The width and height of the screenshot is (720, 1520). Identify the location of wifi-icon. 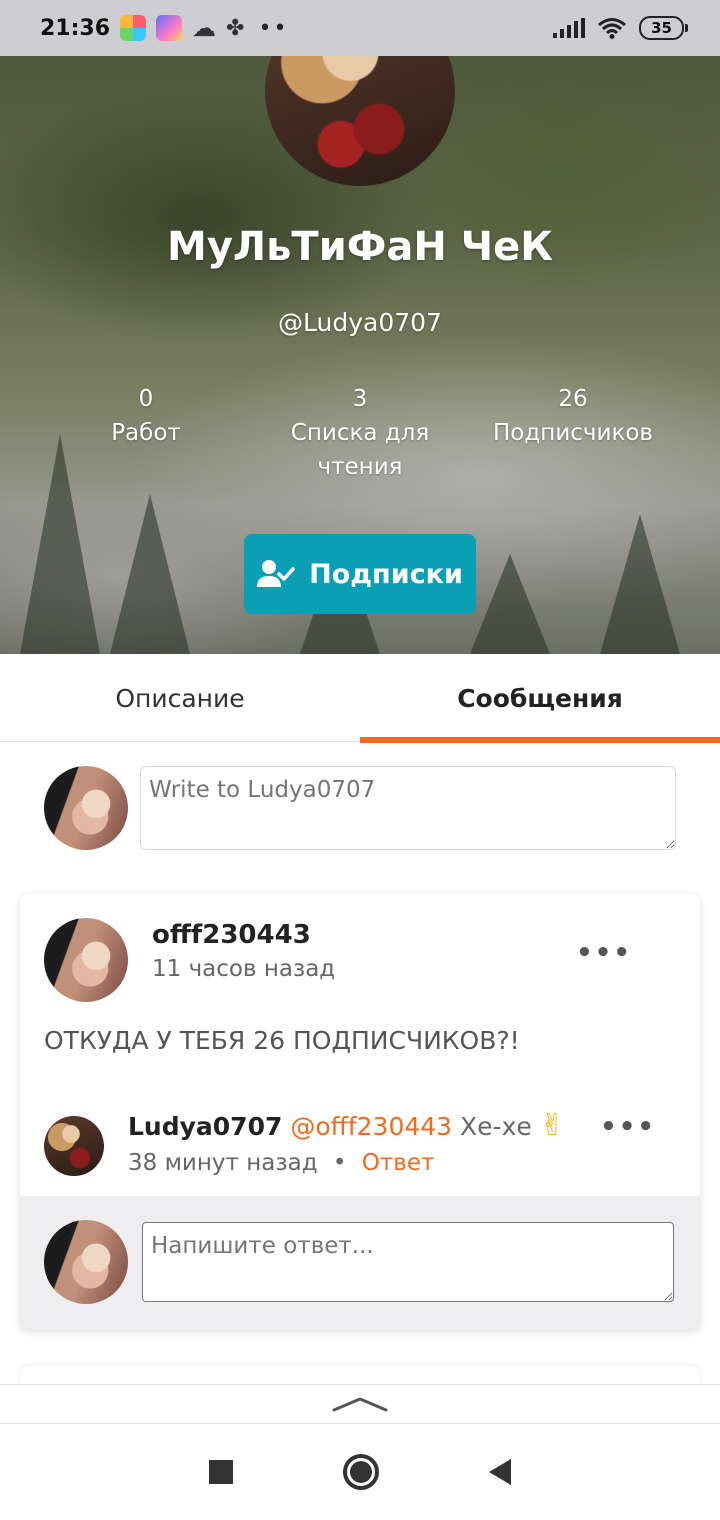
(612, 28).